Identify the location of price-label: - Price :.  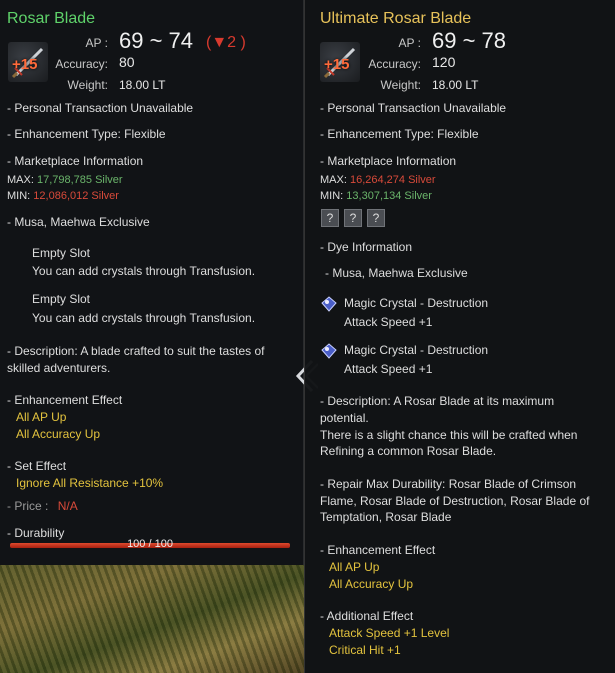
(28, 506).